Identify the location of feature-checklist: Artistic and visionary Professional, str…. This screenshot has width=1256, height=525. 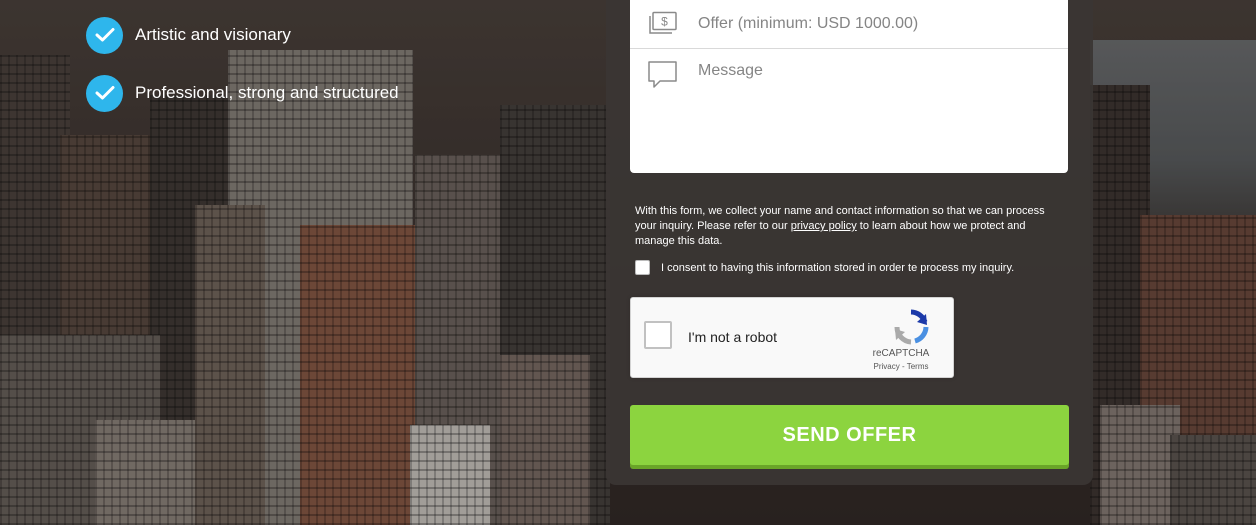
(242, 74).